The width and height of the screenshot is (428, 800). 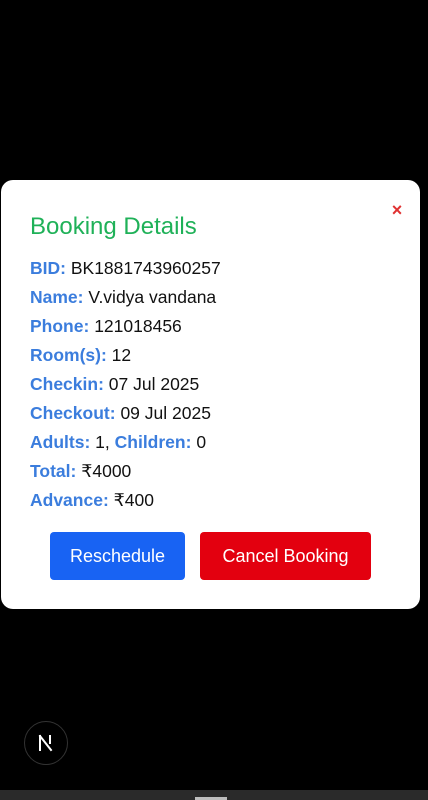 I want to click on bid-label: BID:, so click(x=48, y=268).